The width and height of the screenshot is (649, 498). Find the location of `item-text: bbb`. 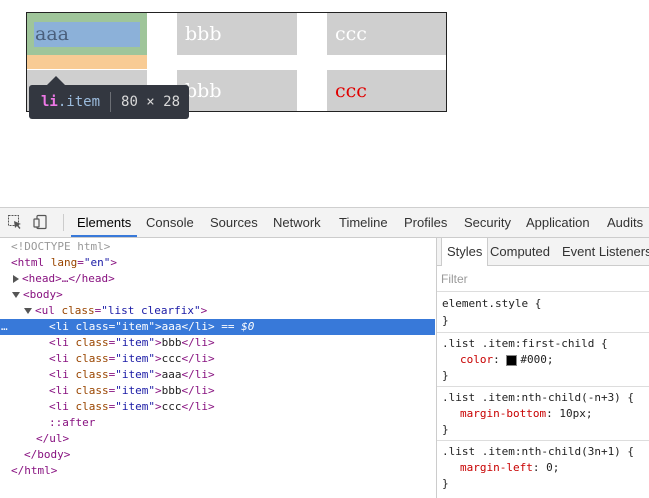

item-text: bbb is located at coordinates (203, 34).